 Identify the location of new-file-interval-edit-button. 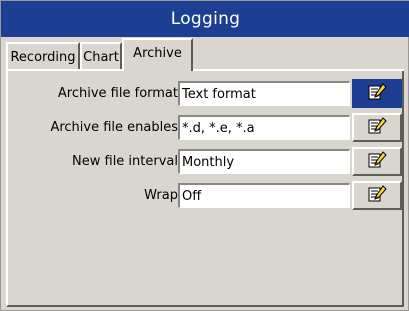
(377, 161).